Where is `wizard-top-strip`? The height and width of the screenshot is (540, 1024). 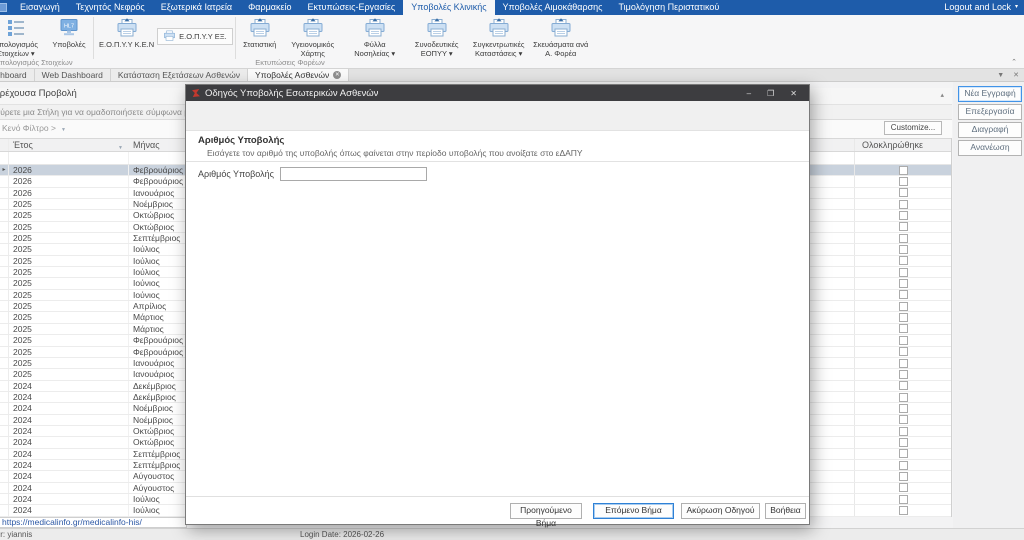
wizard-top-strip is located at coordinates (497, 115).